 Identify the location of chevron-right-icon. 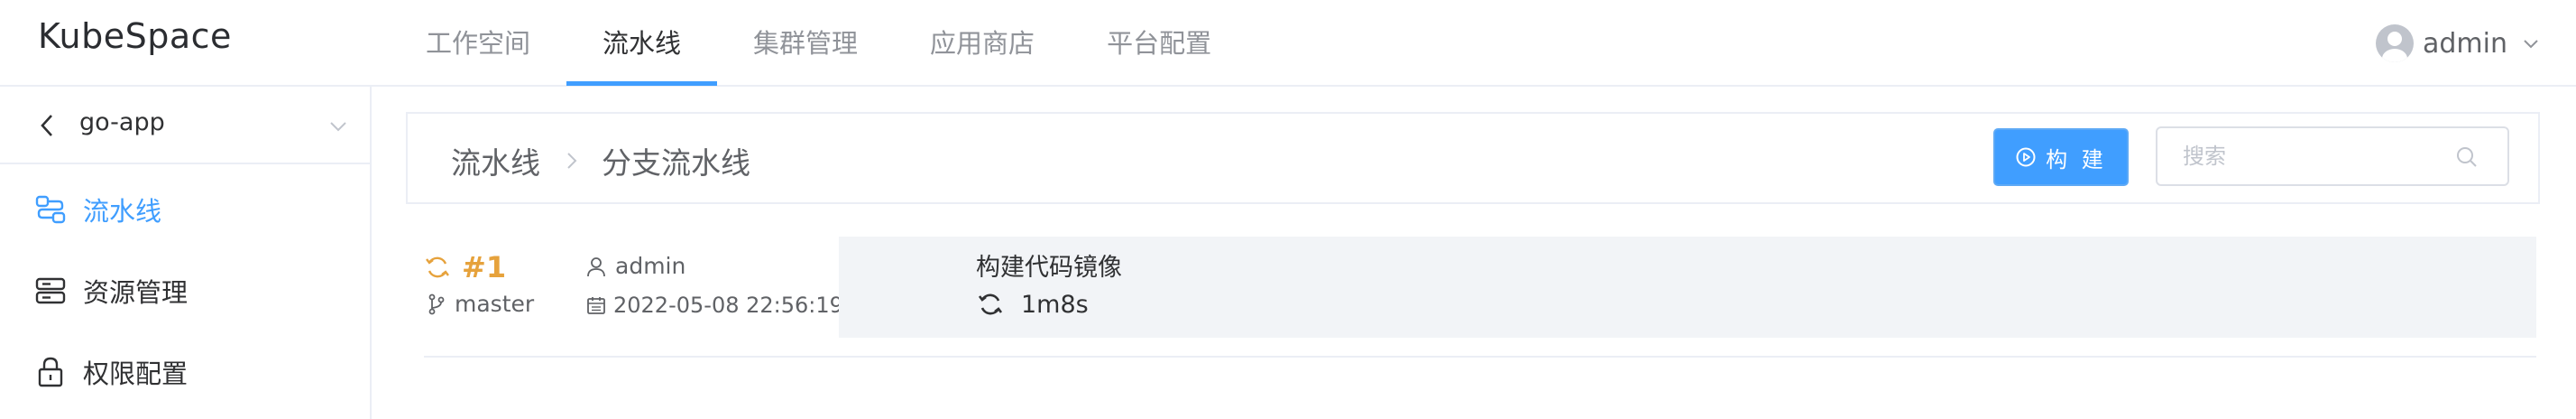
(572, 161).